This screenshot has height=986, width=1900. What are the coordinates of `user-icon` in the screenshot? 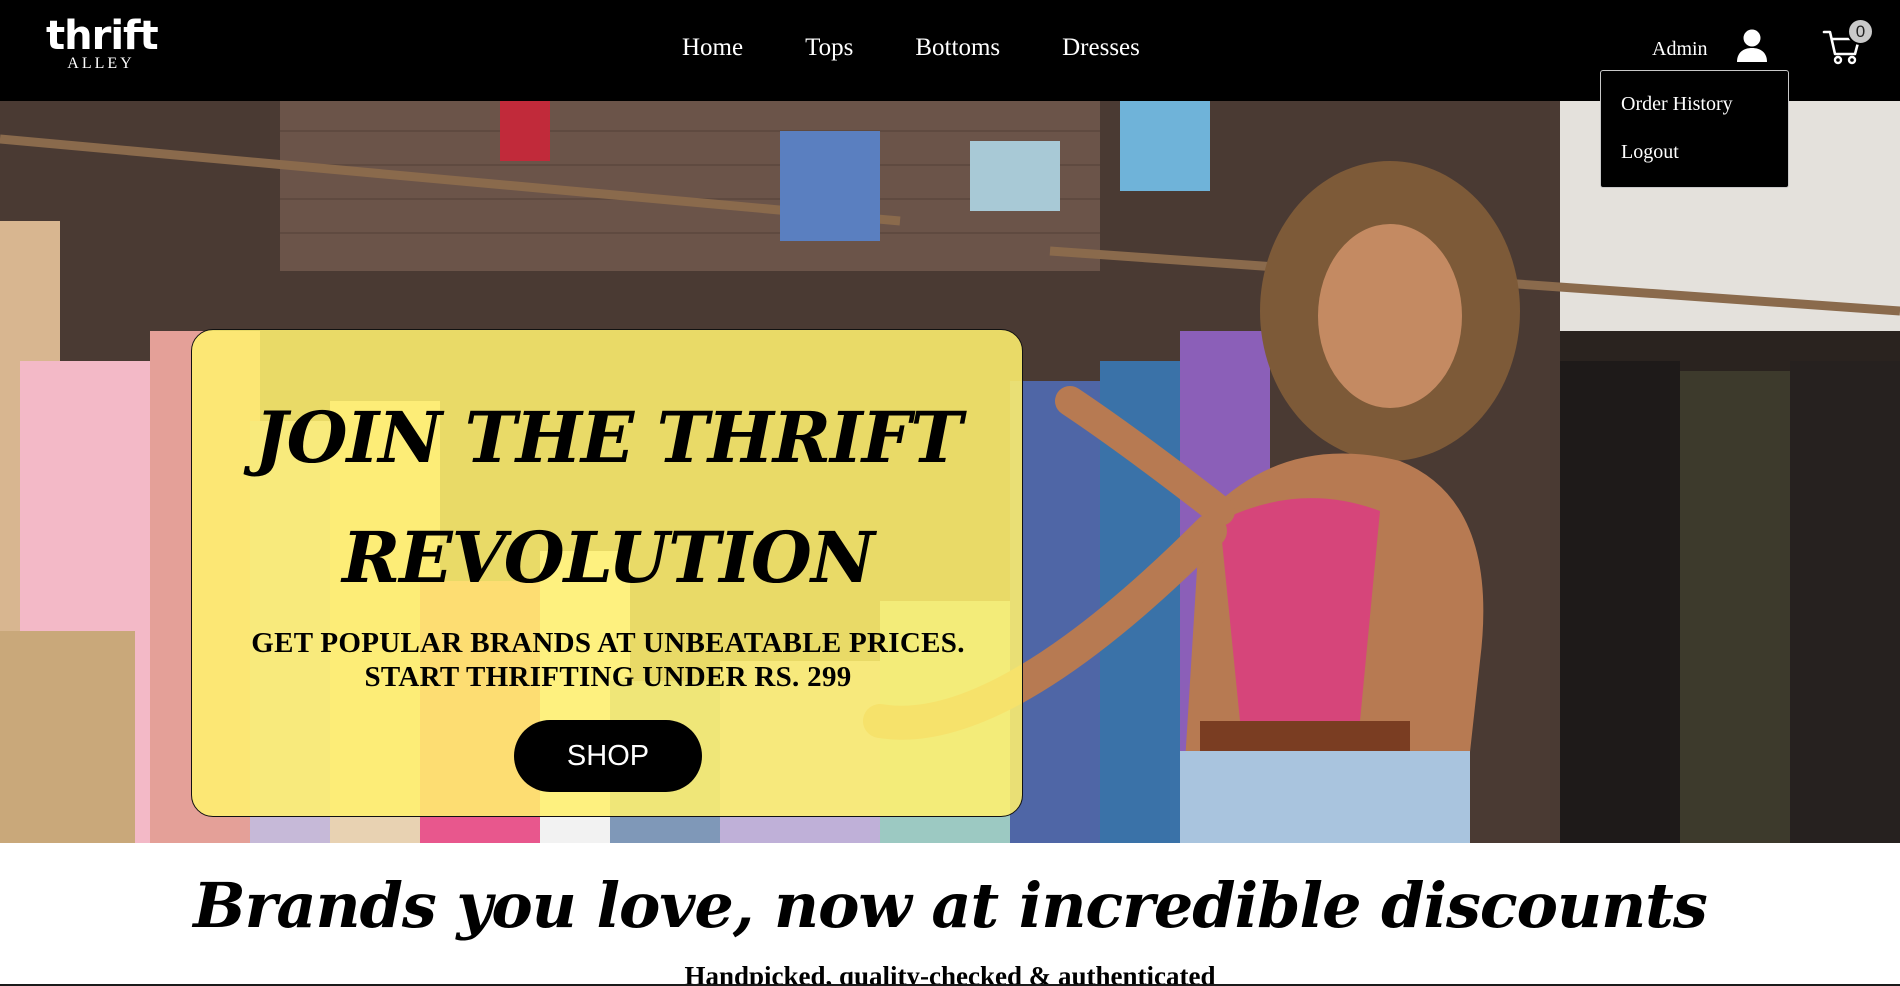 It's located at (1752, 46).